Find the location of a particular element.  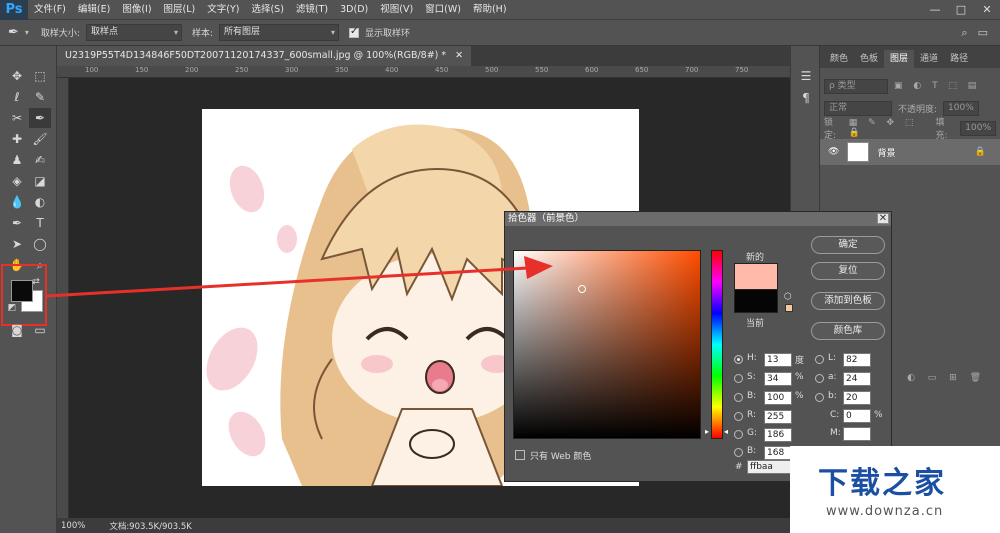

hue-slider-marker-left: ▸ is located at coordinates (707, 431).